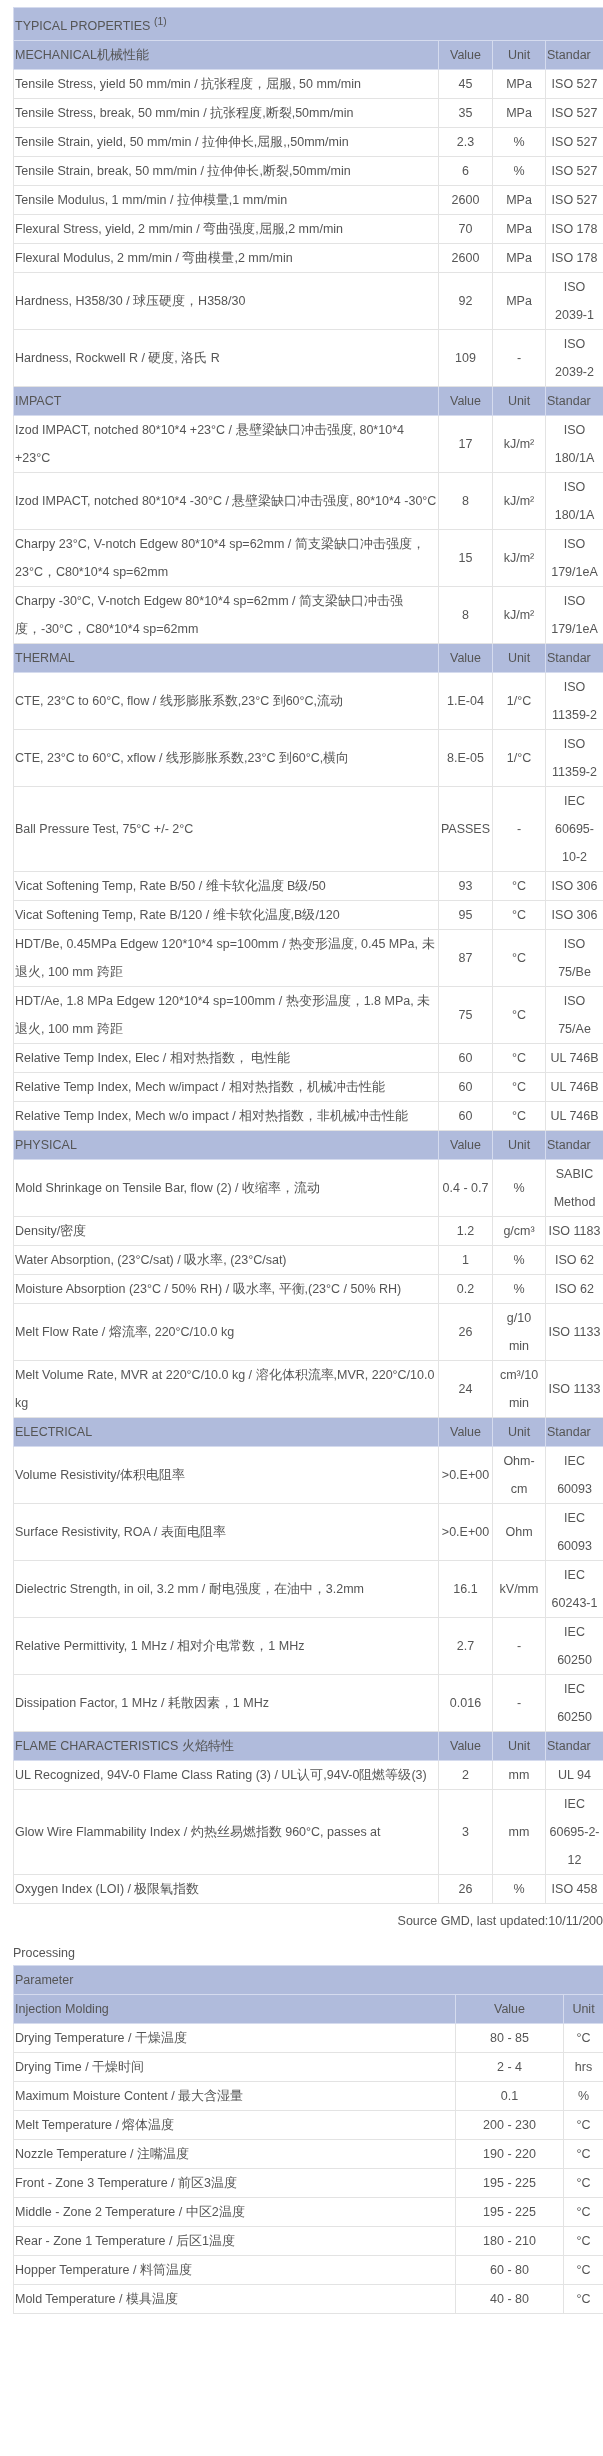 The width and height of the screenshot is (603, 2456). What do you see at coordinates (465, 1589) in the screenshot?
I see `table-cell: 16.1` at bounding box center [465, 1589].